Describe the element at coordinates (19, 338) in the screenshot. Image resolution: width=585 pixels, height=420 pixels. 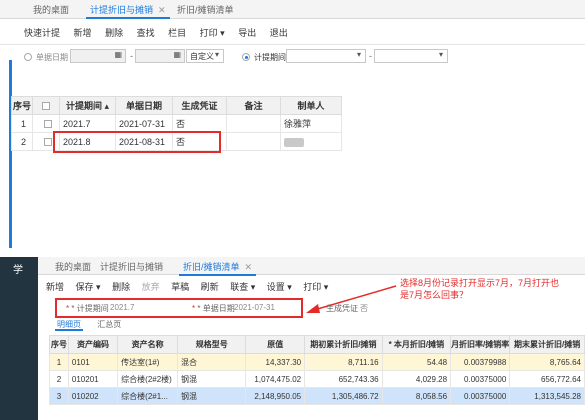
I see `left-sidebar: 学` at that location.